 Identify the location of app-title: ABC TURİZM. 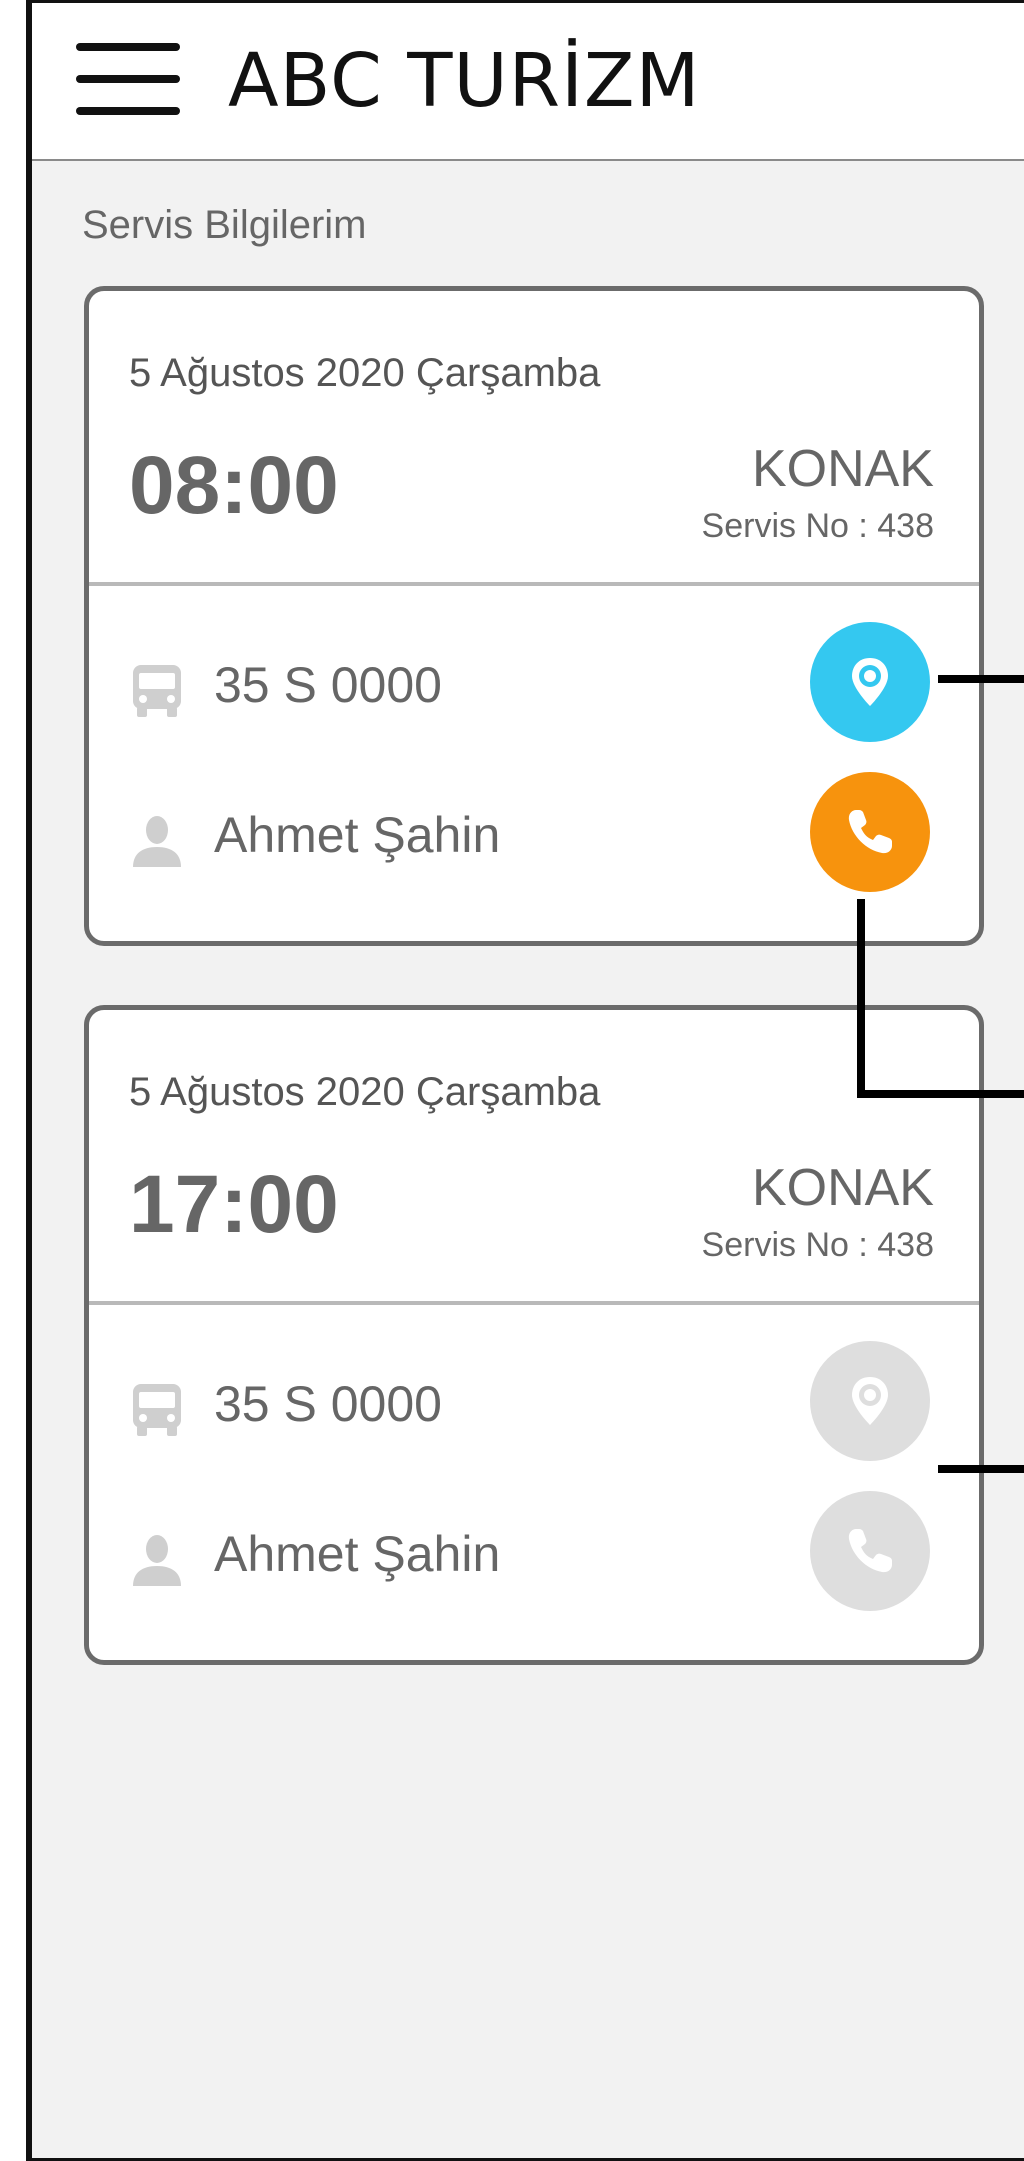
(464, 81).